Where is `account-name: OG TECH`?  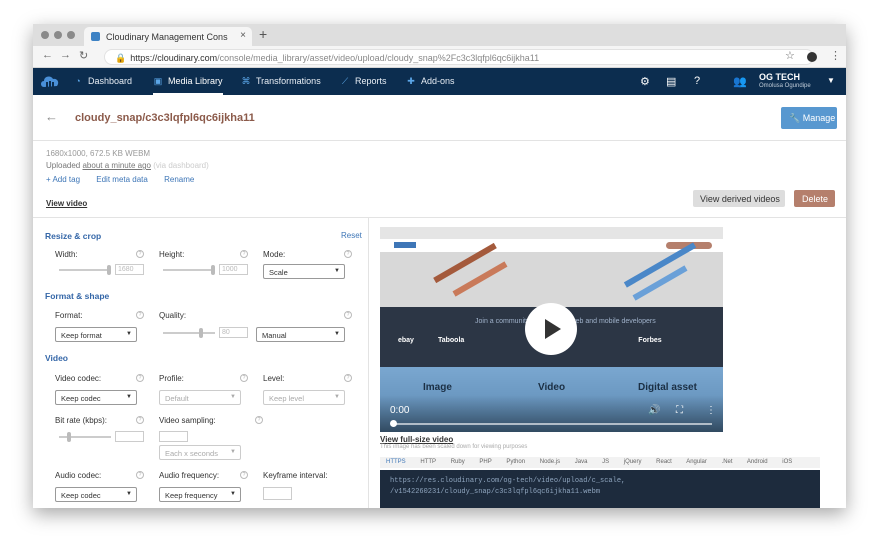 account-name: OG TECH is located at coordinates (779, 77).